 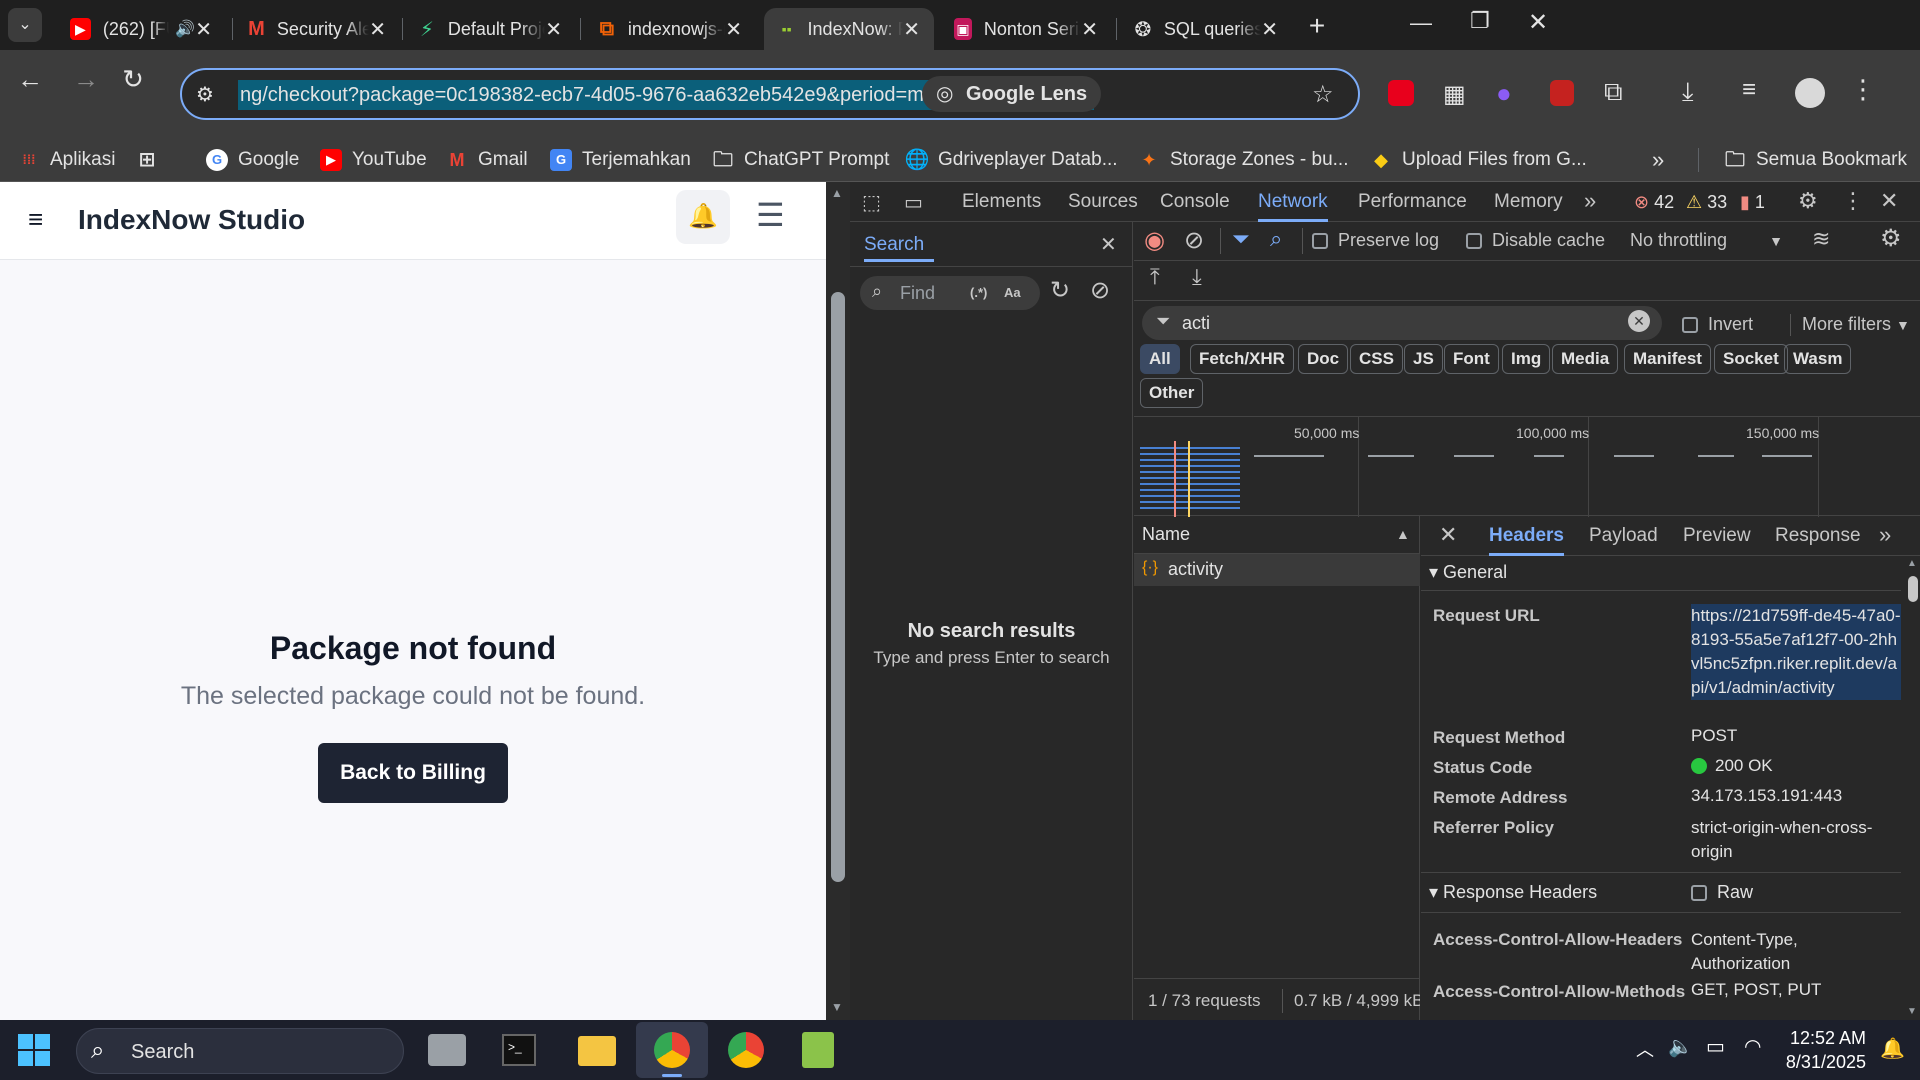 I want to click on speaker-icon: 🔊, so click(x=185, y=29).